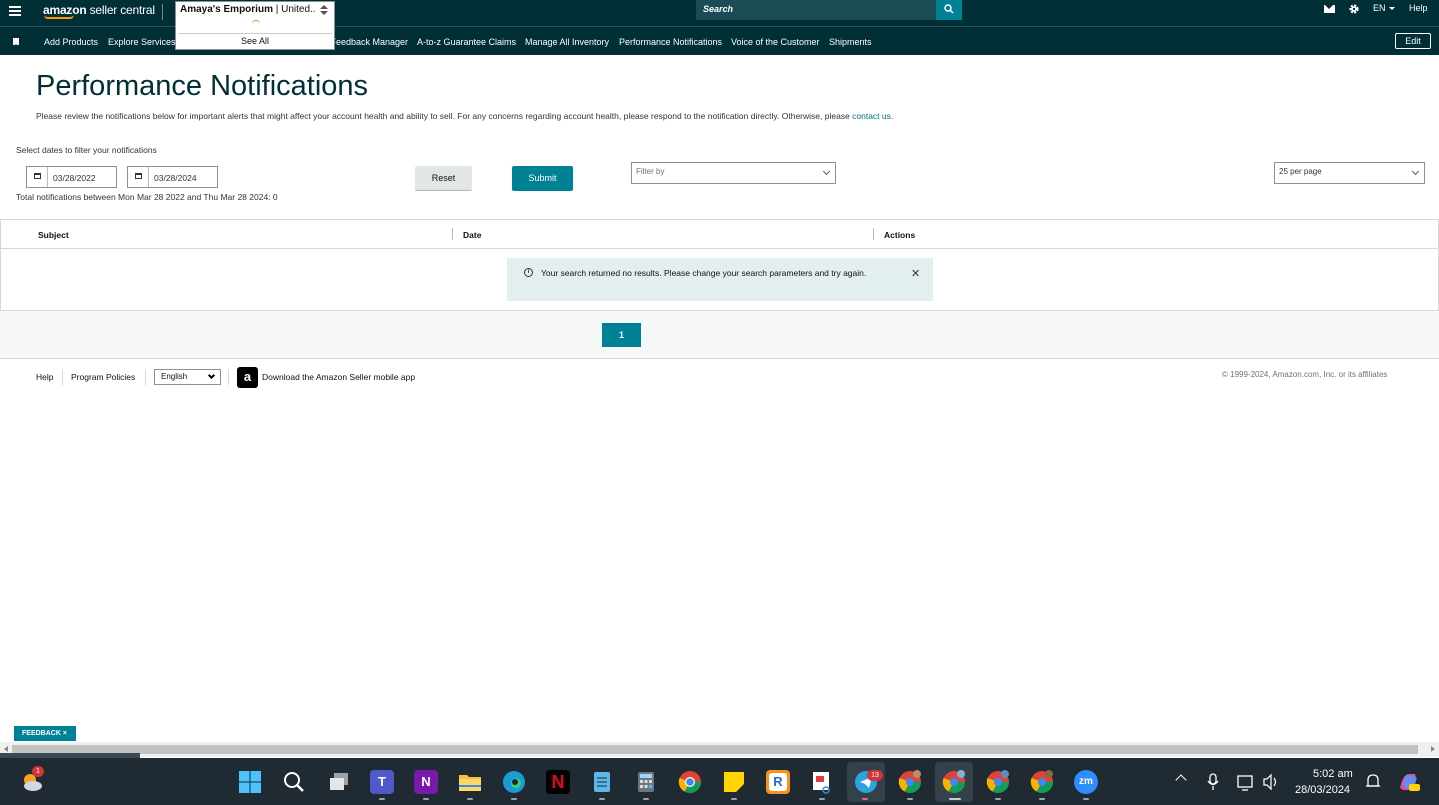  What do you see at coordinates (514, 782) in the screenshot?
I see `edge-icon` at bounding box center [514, 782].